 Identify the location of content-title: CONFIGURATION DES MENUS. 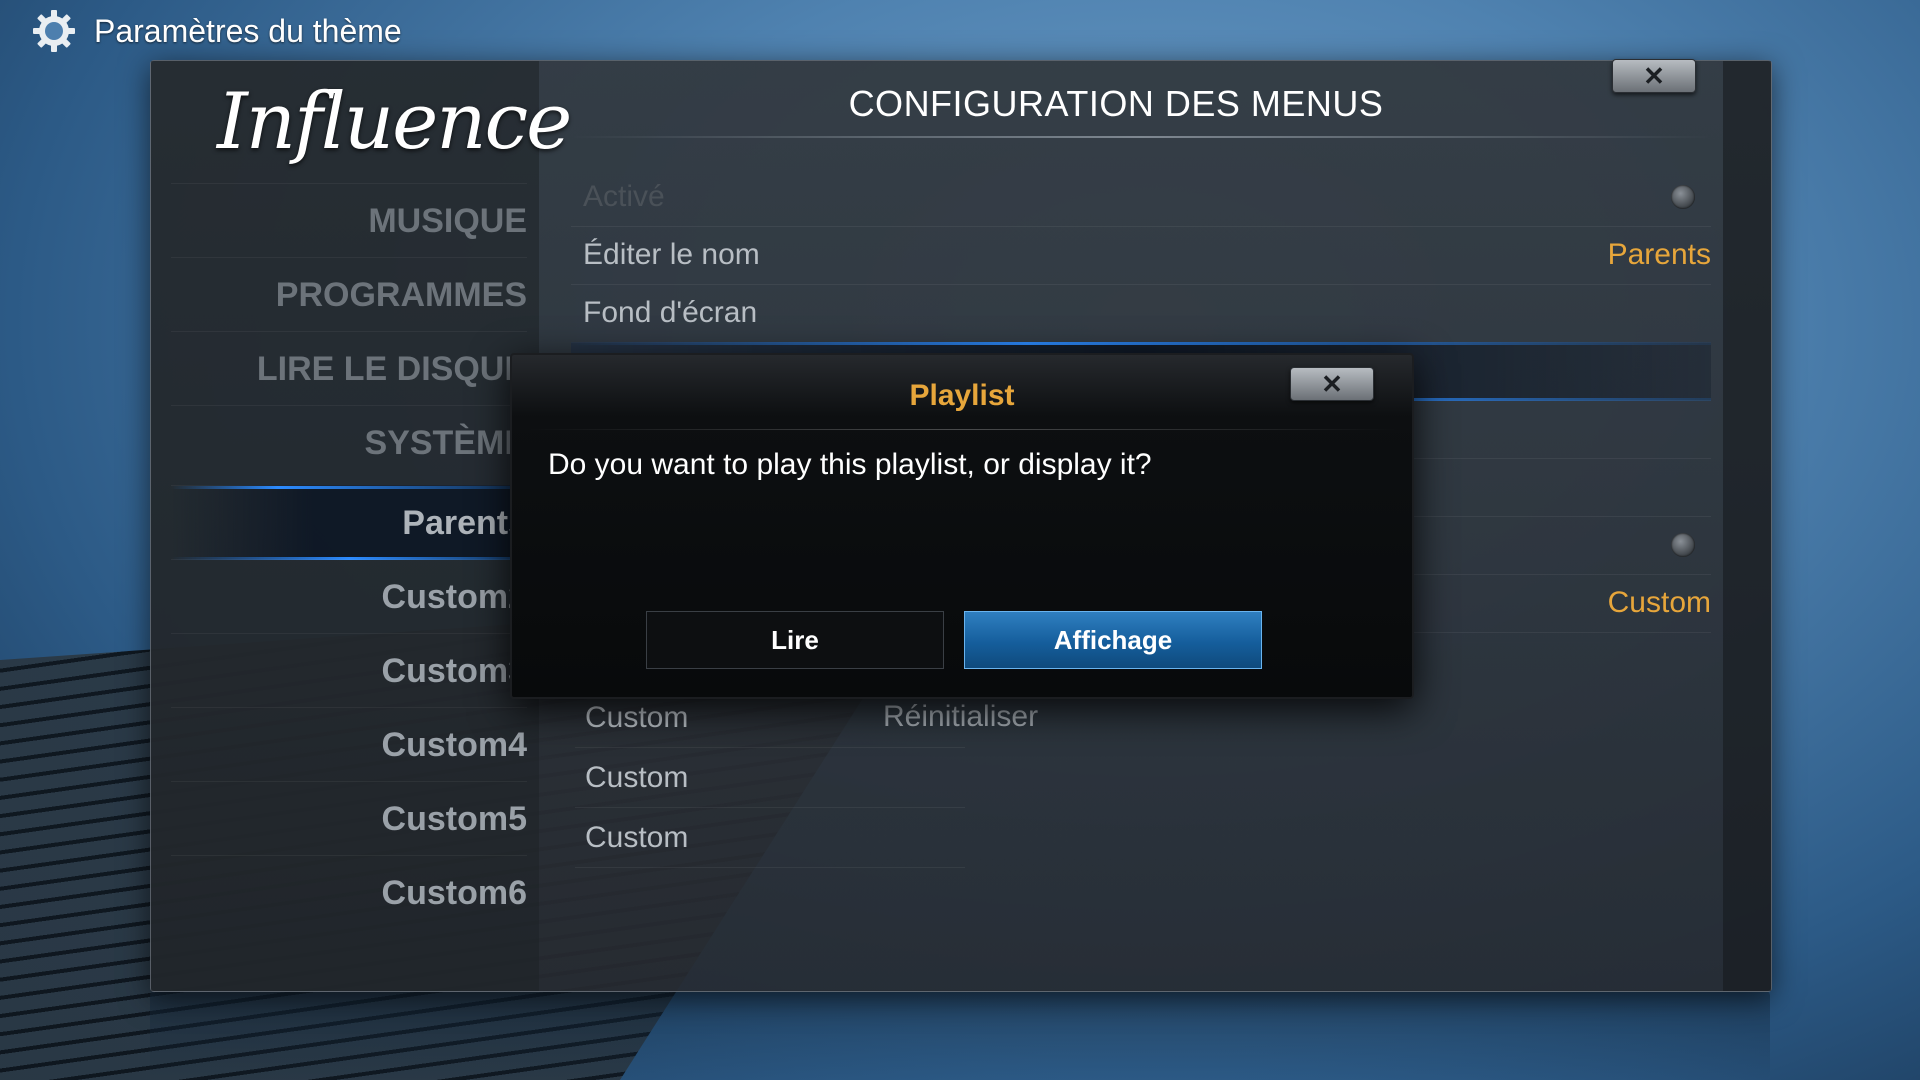
(1116, 103).